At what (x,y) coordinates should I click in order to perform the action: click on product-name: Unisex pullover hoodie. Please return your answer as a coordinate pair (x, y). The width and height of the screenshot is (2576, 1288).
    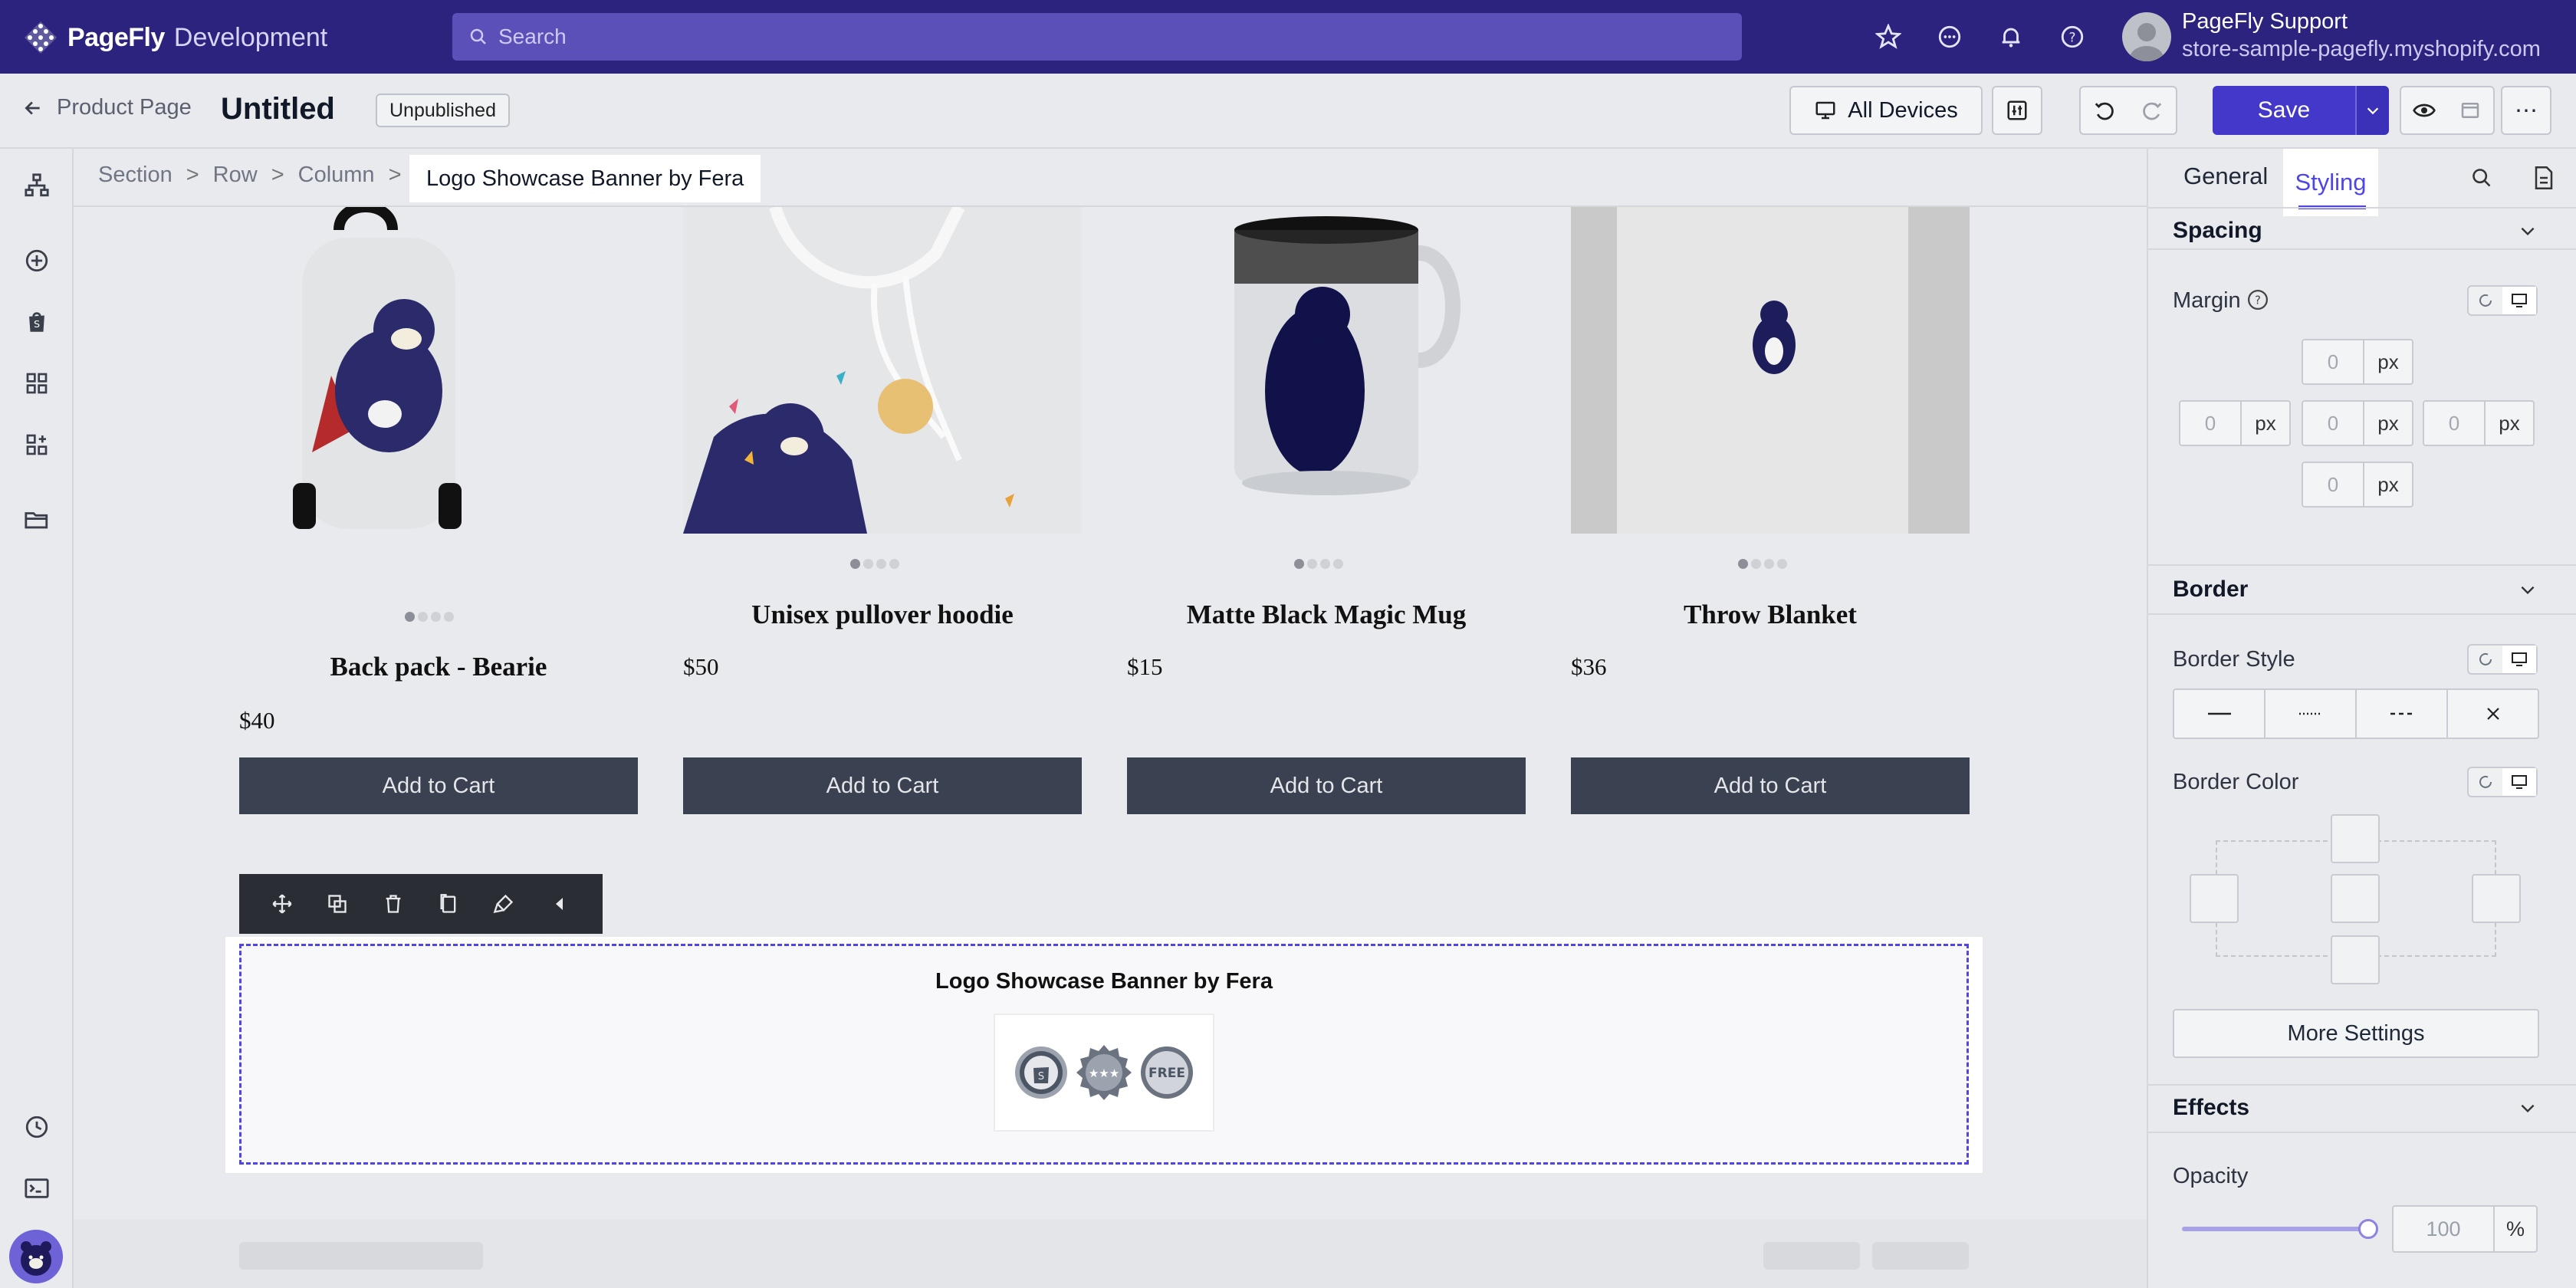
    Looking at the image, I should click on (883, 615).